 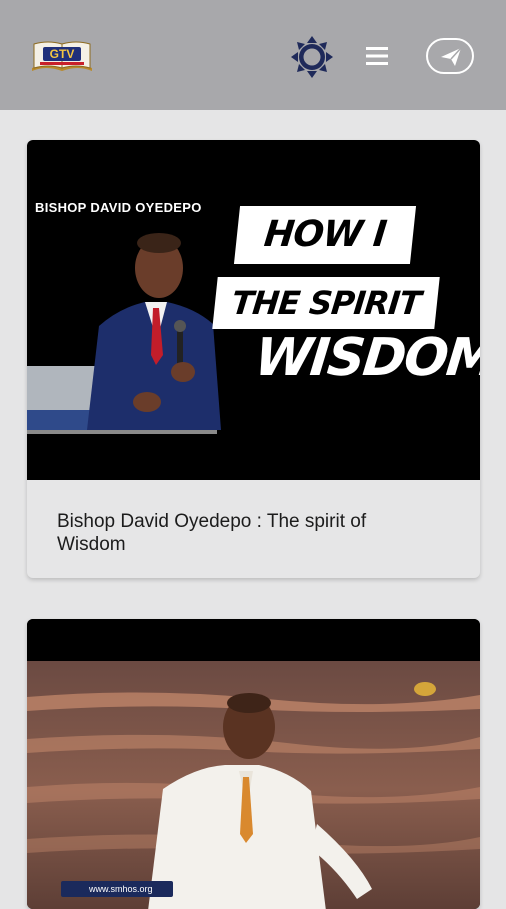 I want to click on menu-icon, so click(x=377, y=56).